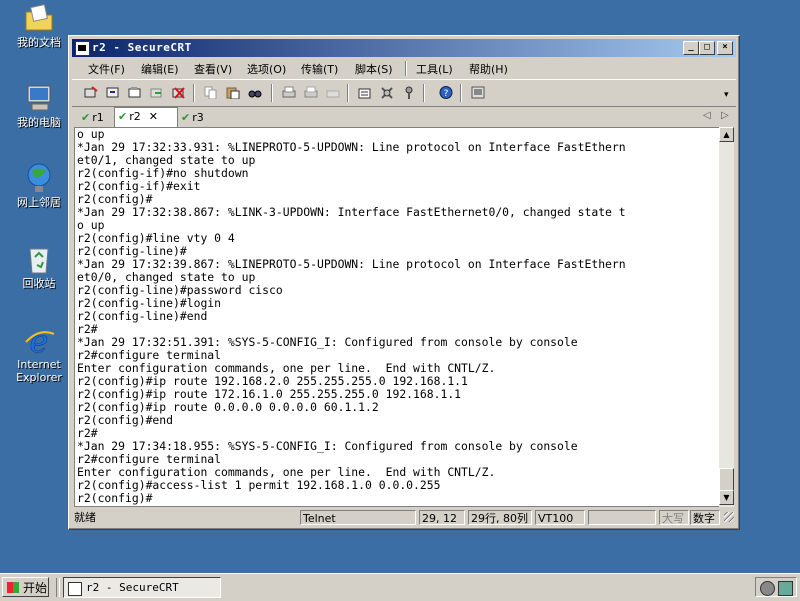 The height and width of the screenshot is (601, 800). Describe the element at coordinates (374, 69) in the screenshot. I see `menu-script: 脚本(S)` at that location.